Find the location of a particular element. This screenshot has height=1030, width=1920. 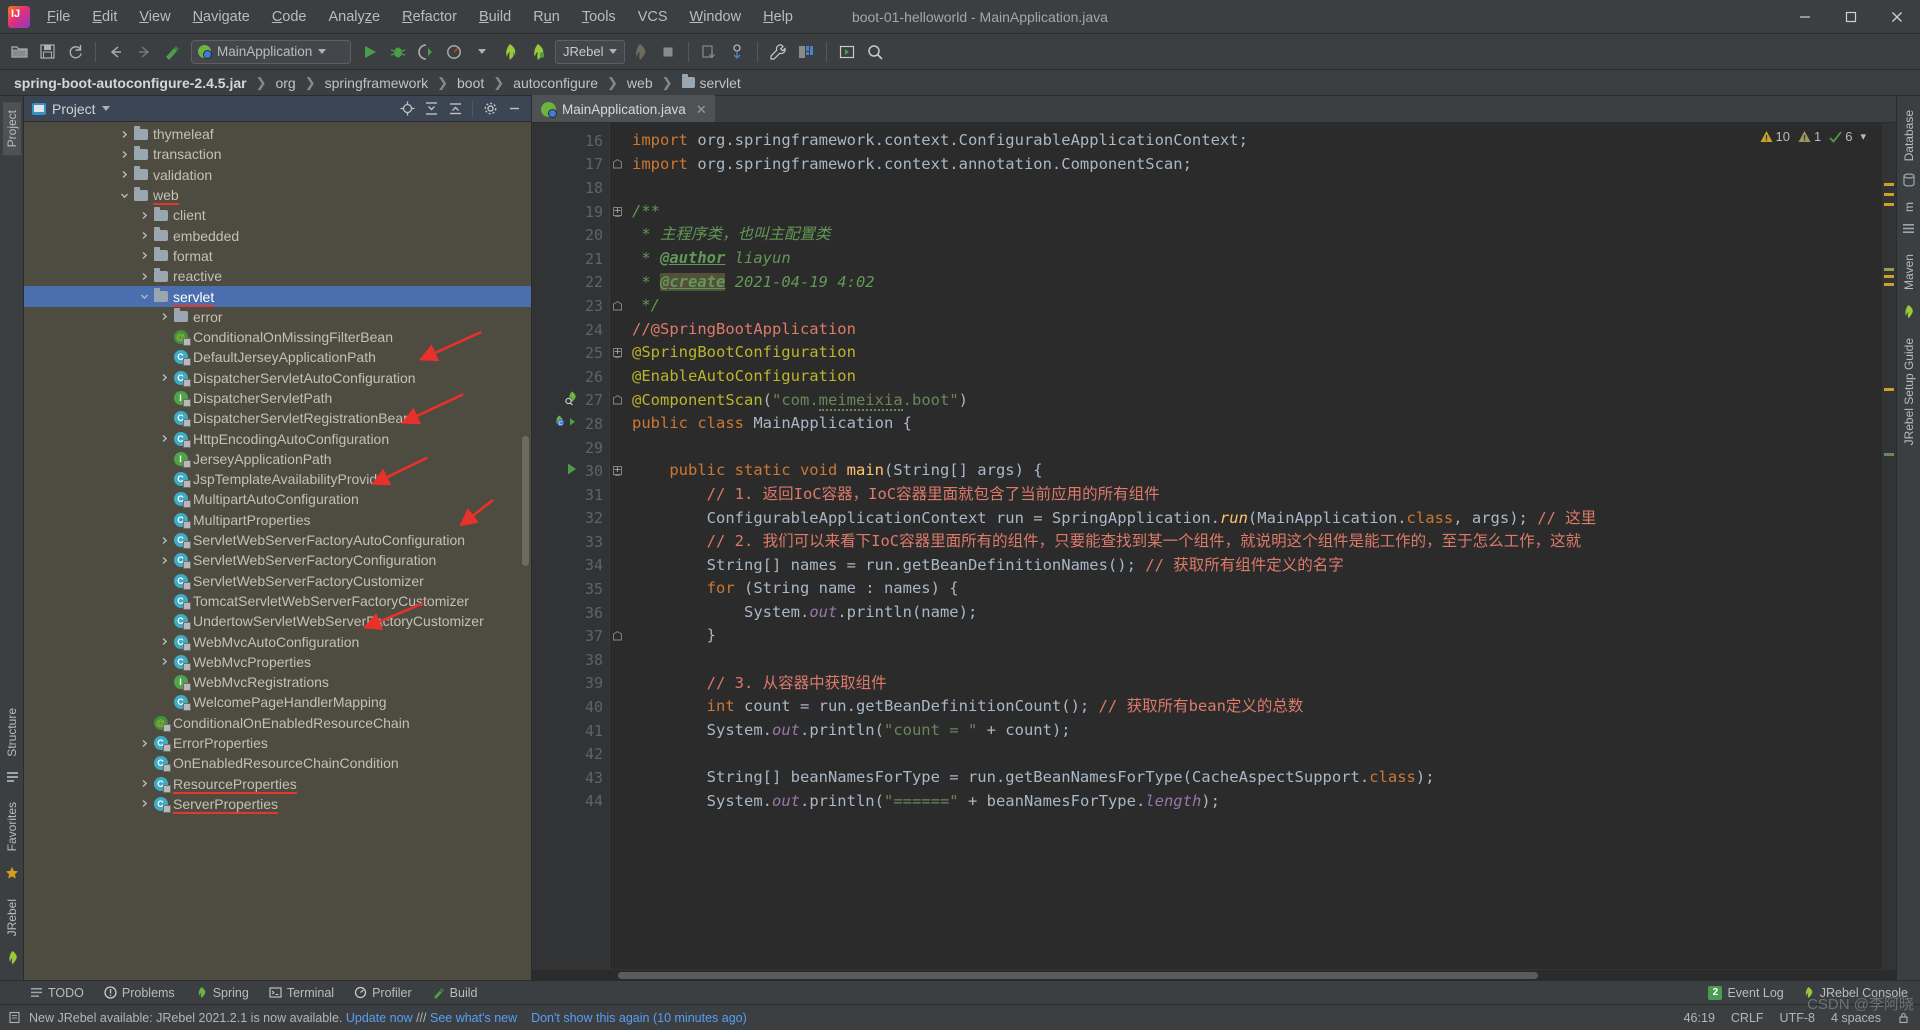

tree-node-ServletWebServerFactoryCustomizer: C ServletWebServerFactoryCustomizer is located at coordinates (277, 581).